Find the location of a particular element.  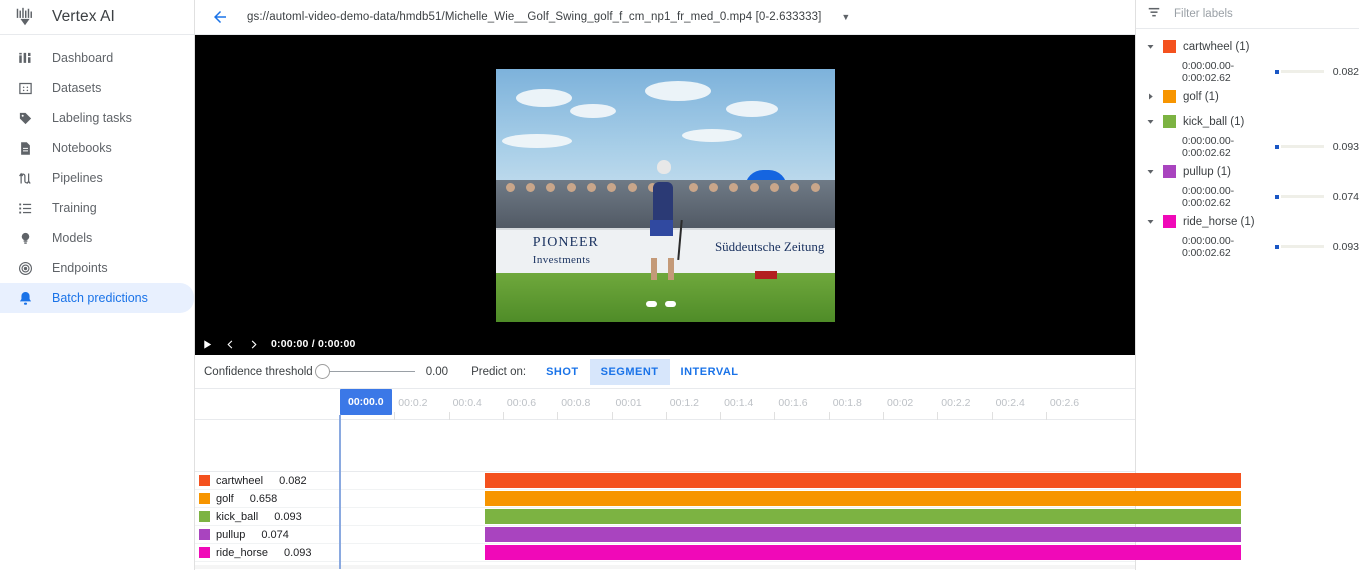

label-group-row: golf (1) is located at coordinates (1247, 96).